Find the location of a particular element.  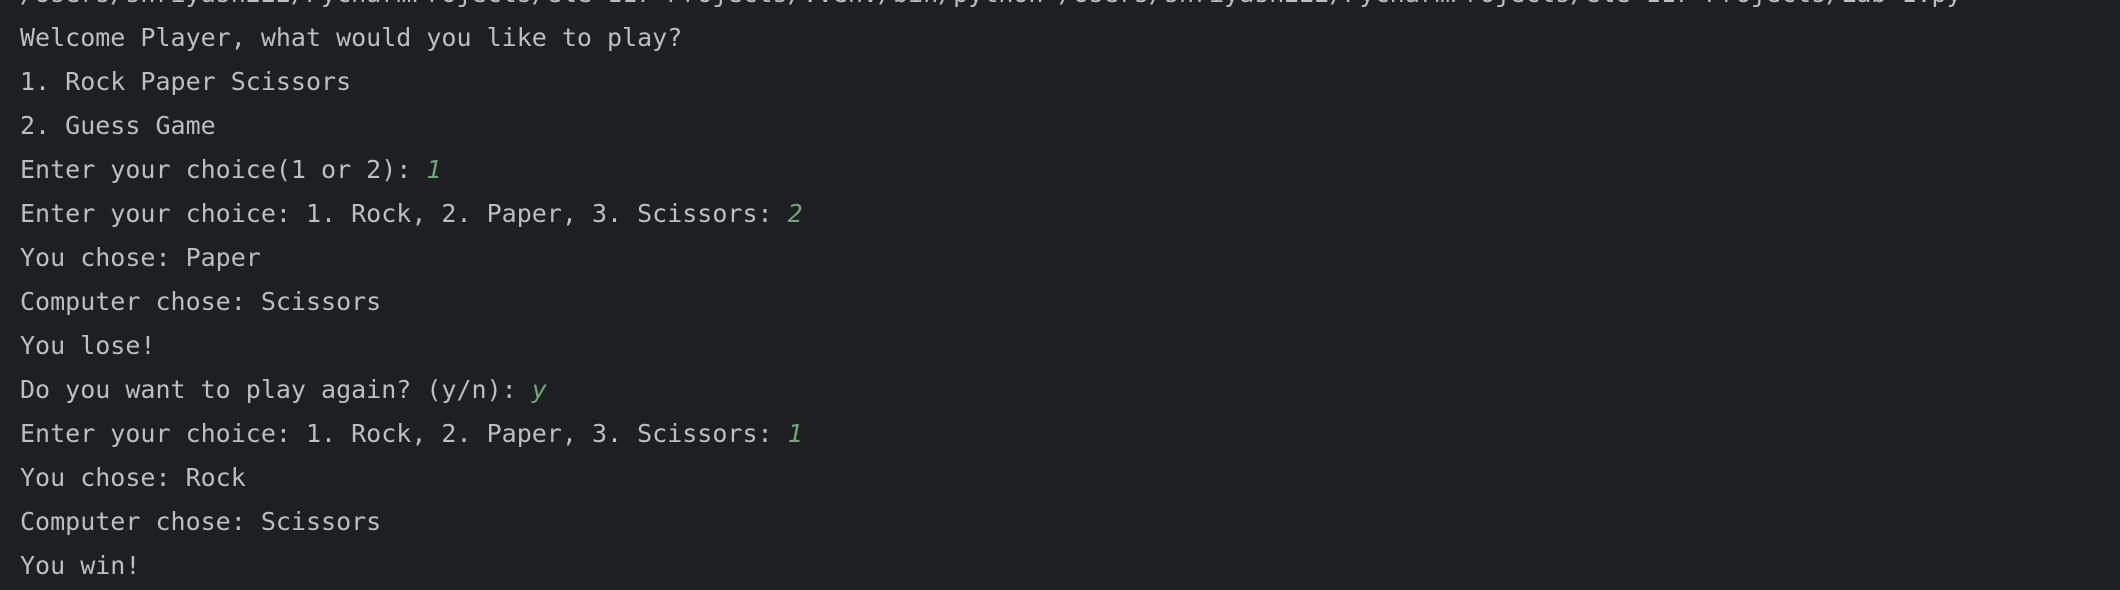

output-text: 2. Guess Game is located at coordinates (118, 125).